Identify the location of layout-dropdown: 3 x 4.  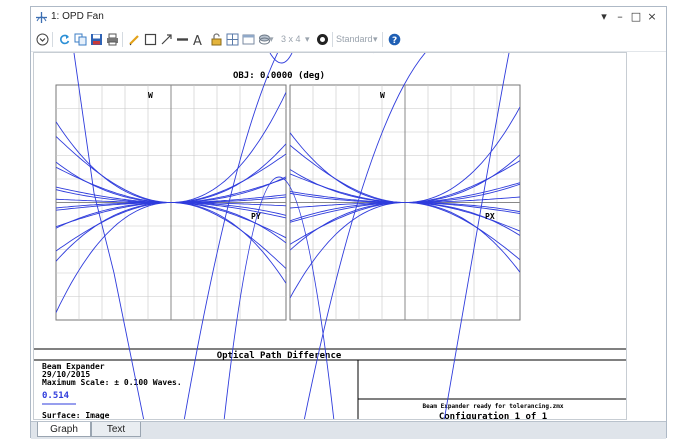
(291, 39).